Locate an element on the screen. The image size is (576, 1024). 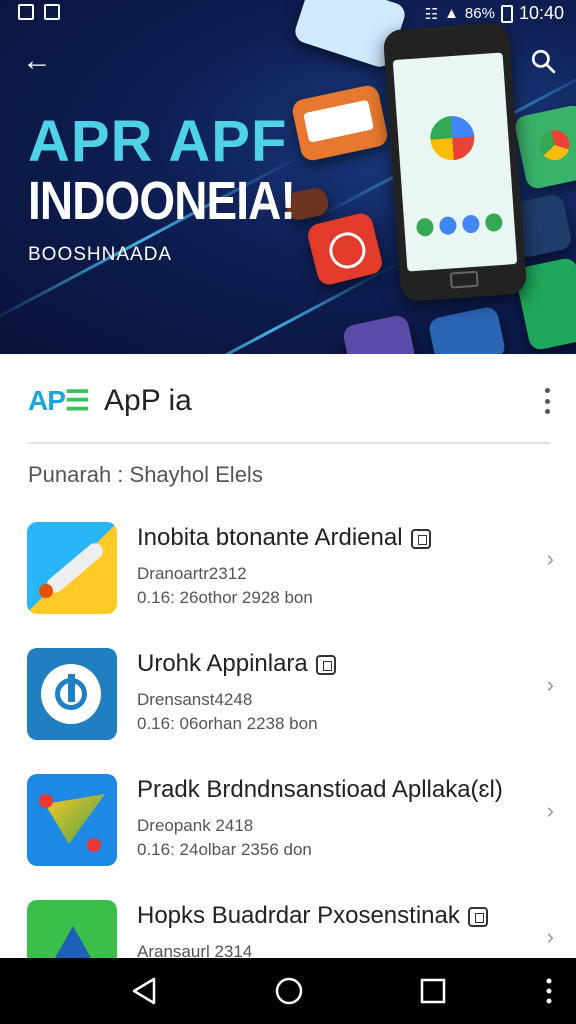
hero-headline-2: INDOONEIA! is located at coordinates (162, 201).